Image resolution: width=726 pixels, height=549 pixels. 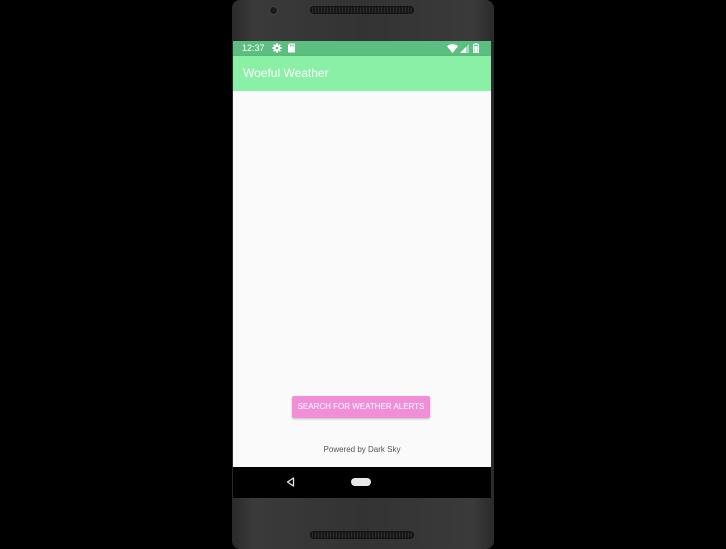 I want to click on status-bar: 12:37, so click(x=362, y=48).